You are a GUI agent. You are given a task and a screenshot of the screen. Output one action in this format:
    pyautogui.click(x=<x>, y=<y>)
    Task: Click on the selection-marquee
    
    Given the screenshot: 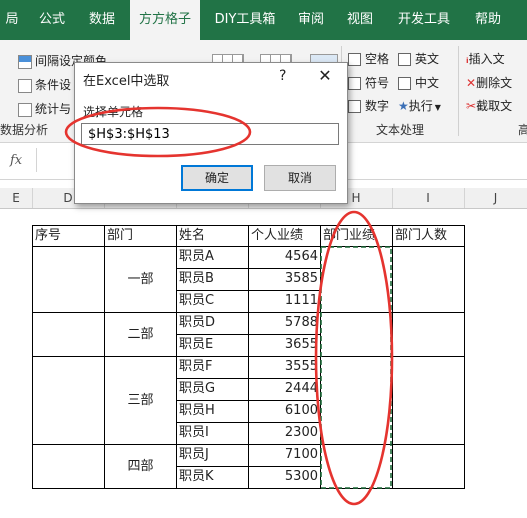 What is the action you would take?
    pyautogui.click(x=356, y=367)
    